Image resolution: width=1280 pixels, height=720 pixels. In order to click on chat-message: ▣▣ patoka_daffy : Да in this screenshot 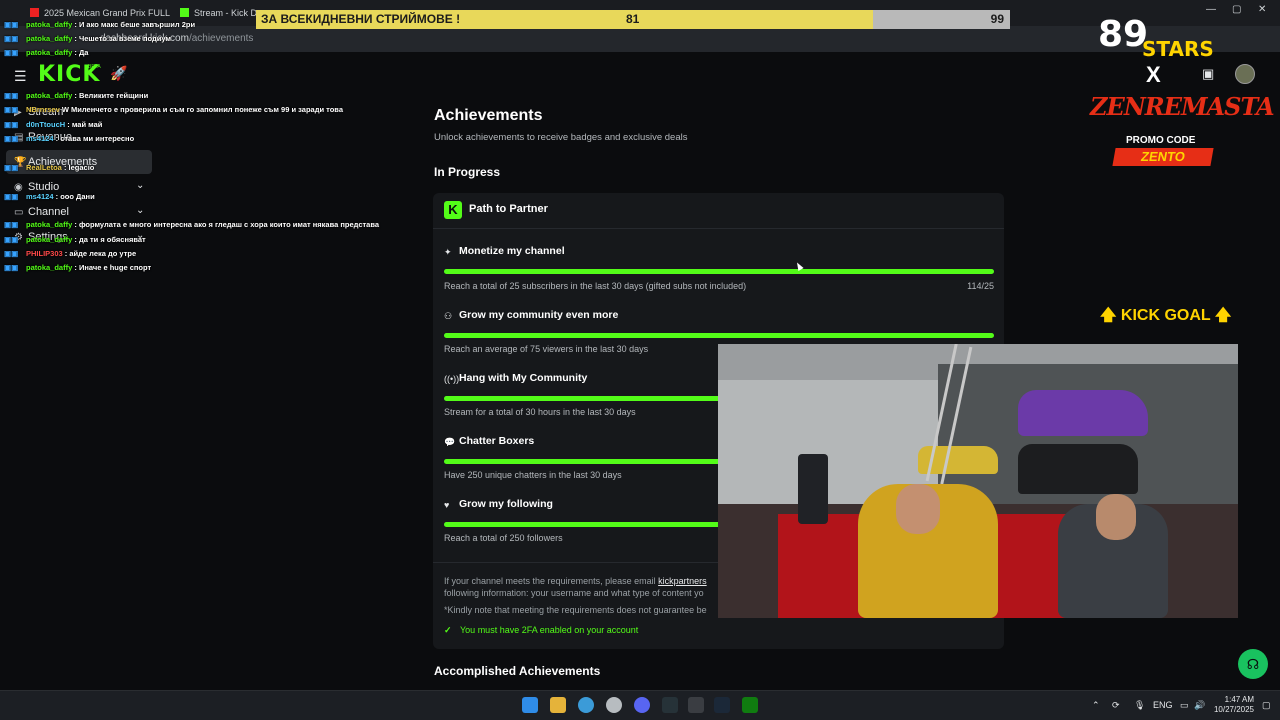, I will do `click(46, 52)`.